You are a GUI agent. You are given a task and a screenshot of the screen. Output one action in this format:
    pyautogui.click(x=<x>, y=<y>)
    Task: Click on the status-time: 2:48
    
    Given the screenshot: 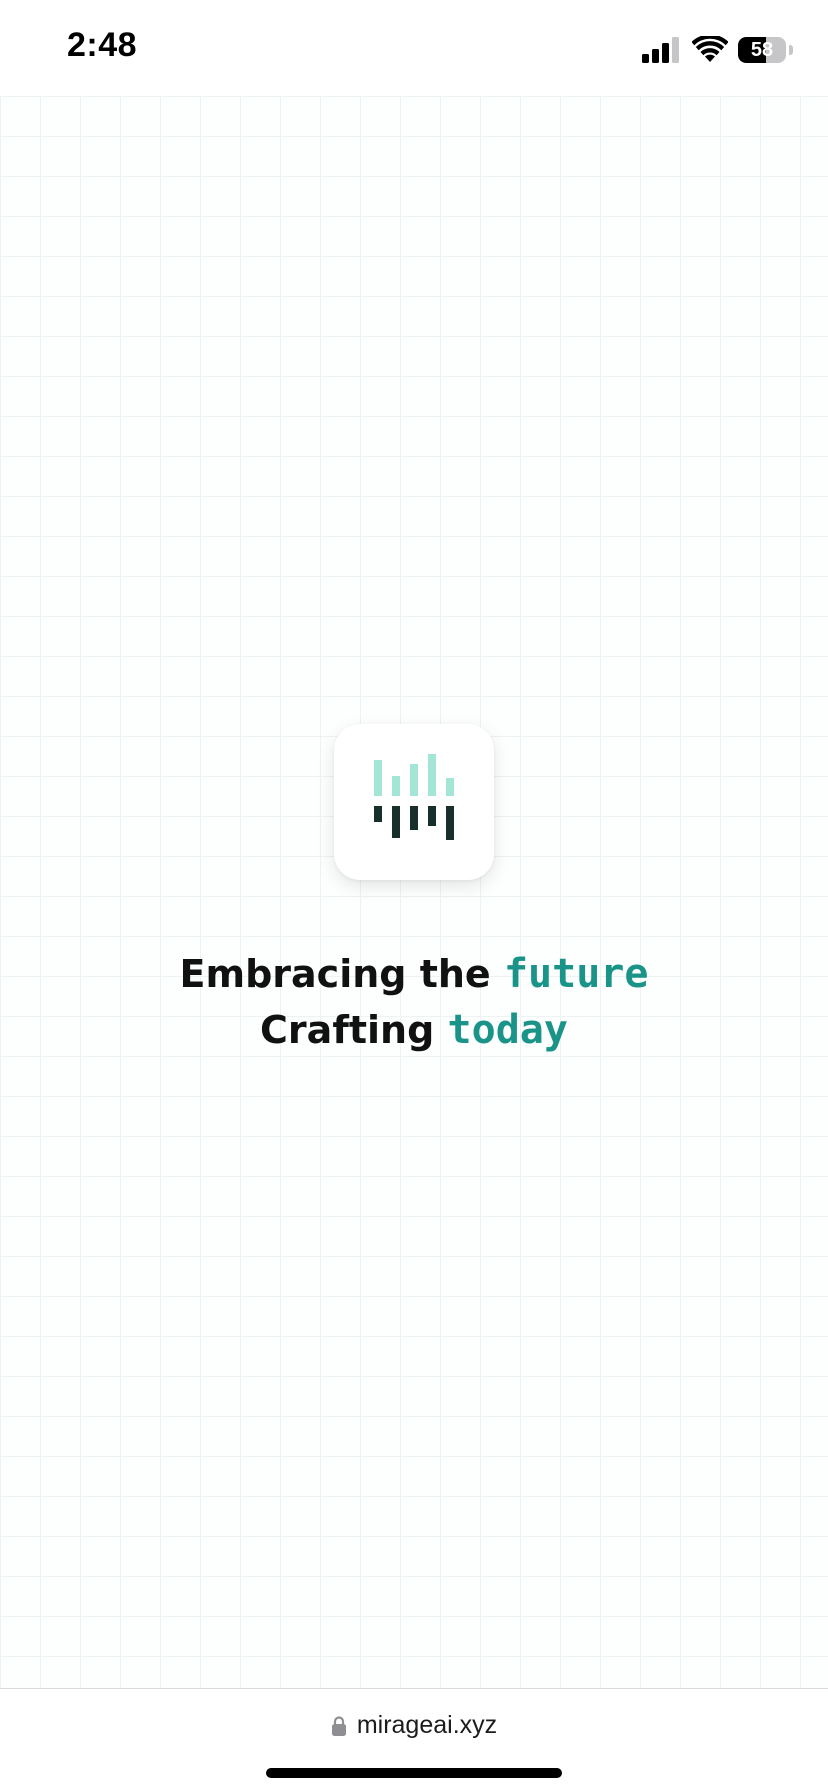 What is the action you would take?
    pyautogui.click(x=102, y=45)
    